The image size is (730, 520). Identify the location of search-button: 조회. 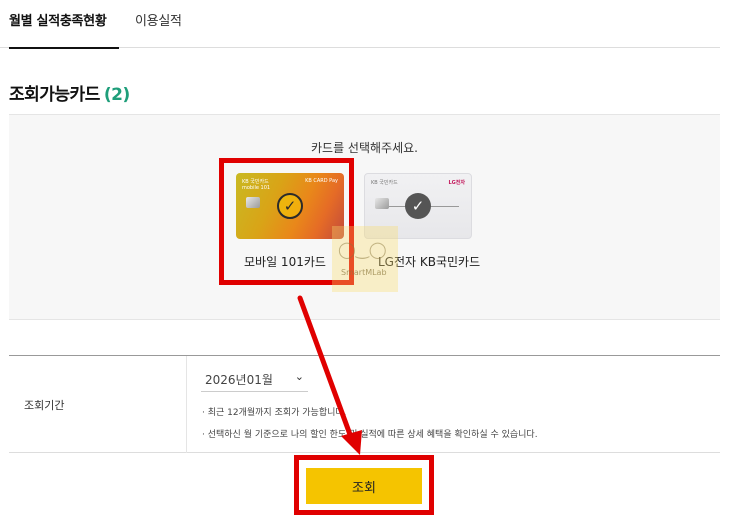
(364, 486).